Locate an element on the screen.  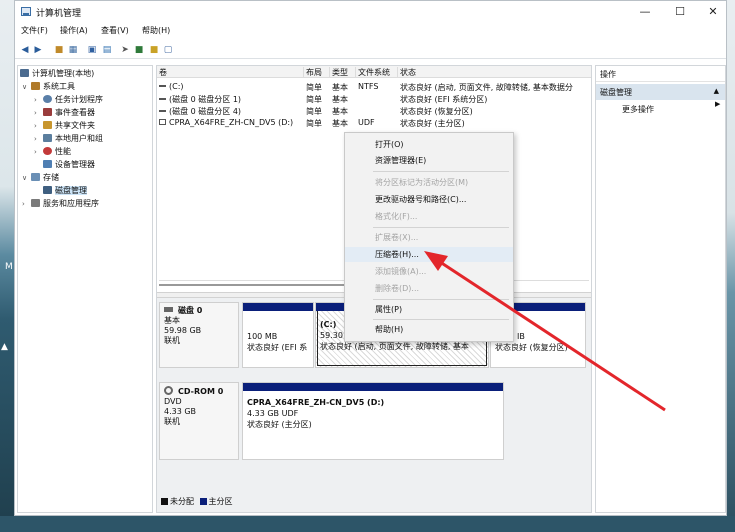
services-icon is located at coordinates (35, 203).